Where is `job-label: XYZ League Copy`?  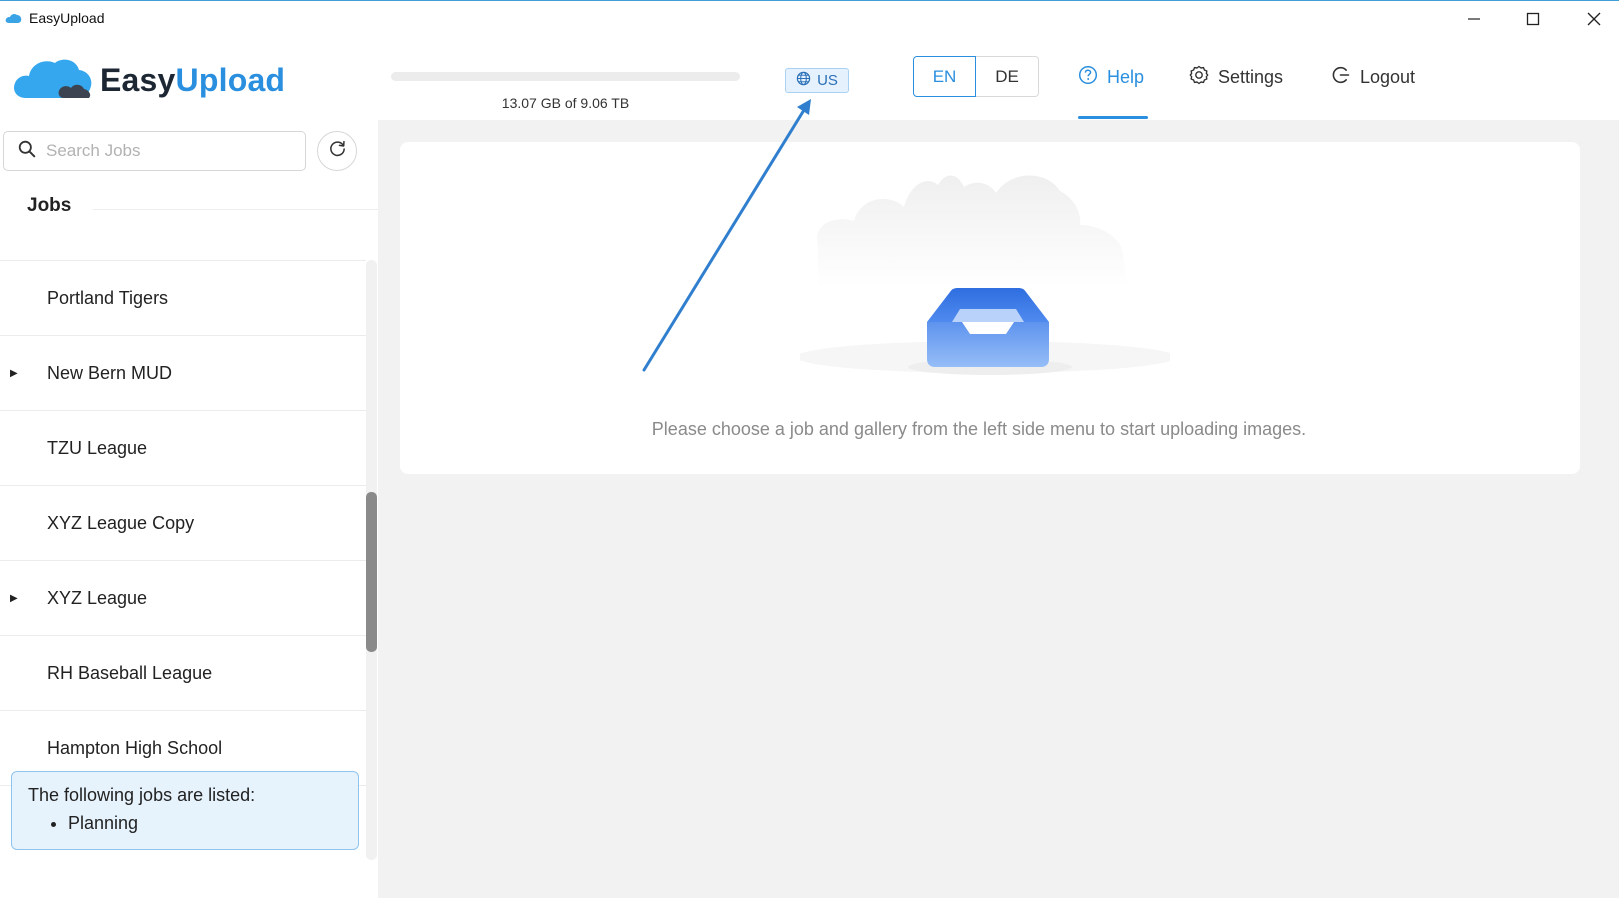
job-label: XYZ League Copy is located at coordinates (121, 522).